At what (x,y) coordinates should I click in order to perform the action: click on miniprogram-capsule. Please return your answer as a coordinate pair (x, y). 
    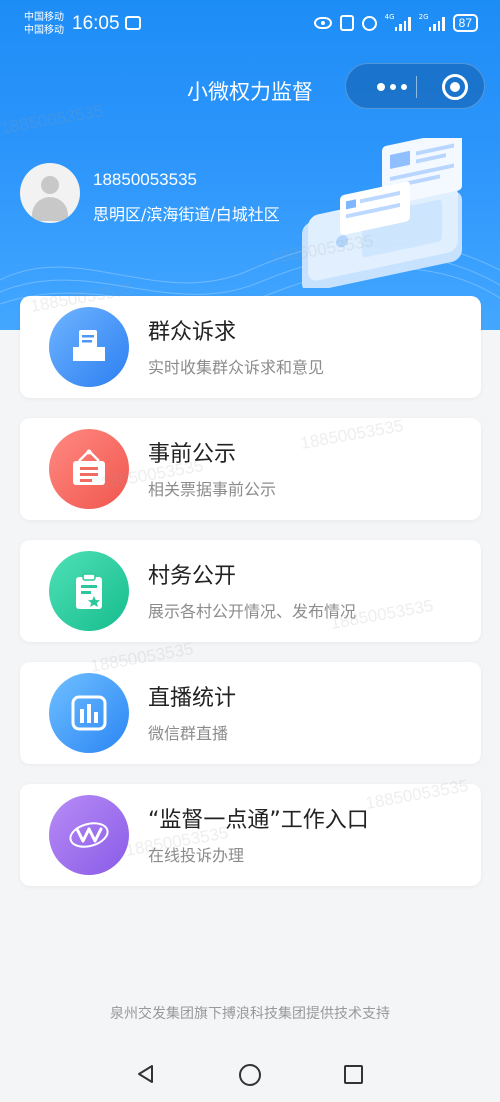
    Looking at the image, I should click on (415, 86).